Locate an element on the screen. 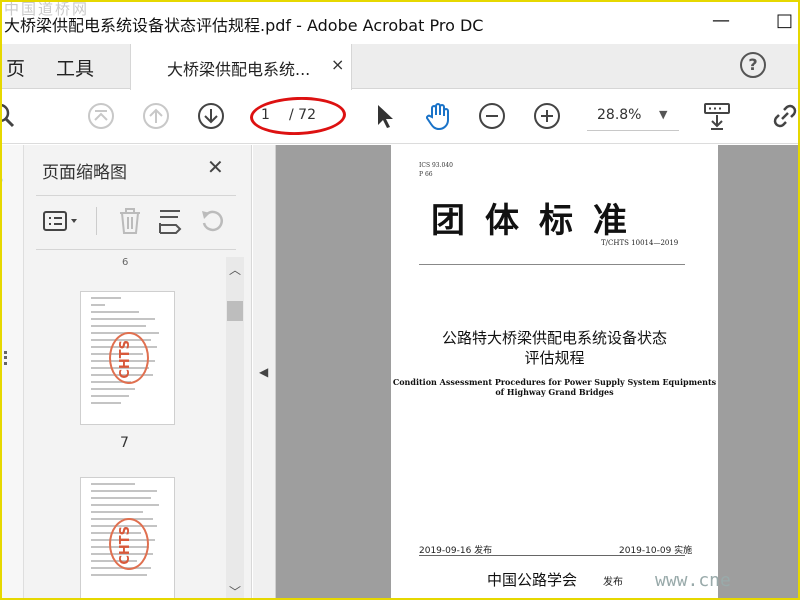 This screenshot has width=800, height=600. rail-grip-icon is located at coordinates (5, 358).